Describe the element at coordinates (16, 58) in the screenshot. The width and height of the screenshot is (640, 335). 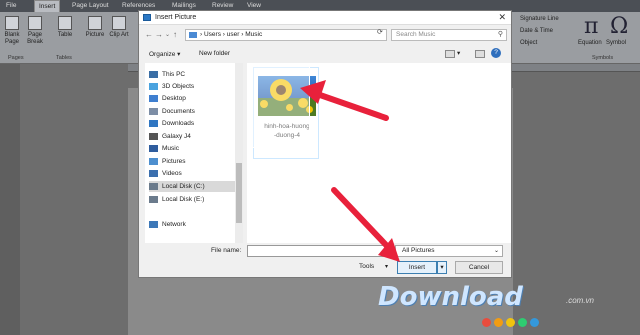
I see `group-label-pages: Pages` at that location.